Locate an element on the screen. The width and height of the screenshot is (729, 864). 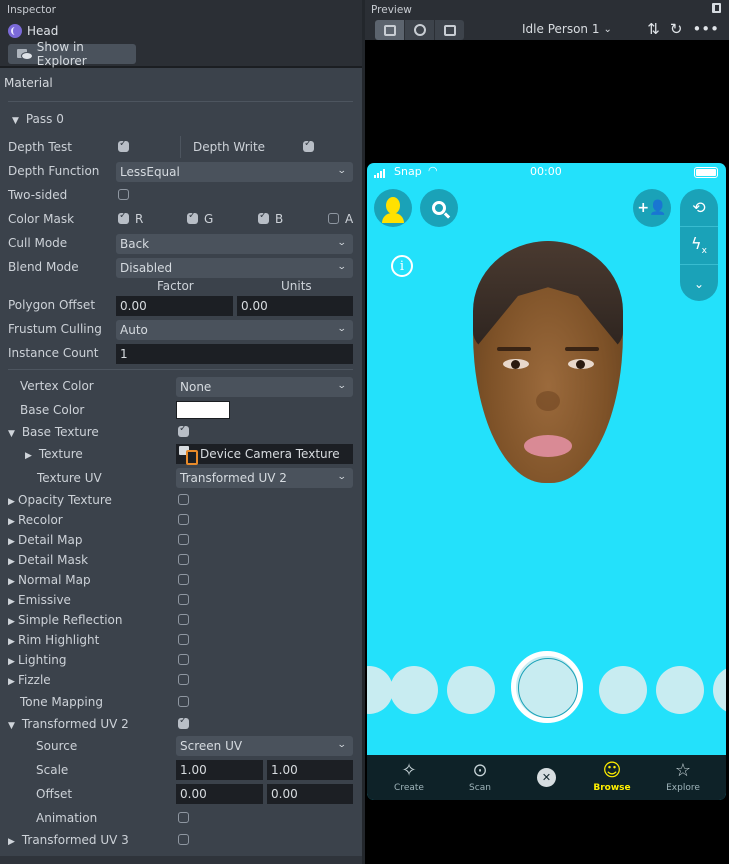
factor-header: Factor is located at coordinates (175, 286).